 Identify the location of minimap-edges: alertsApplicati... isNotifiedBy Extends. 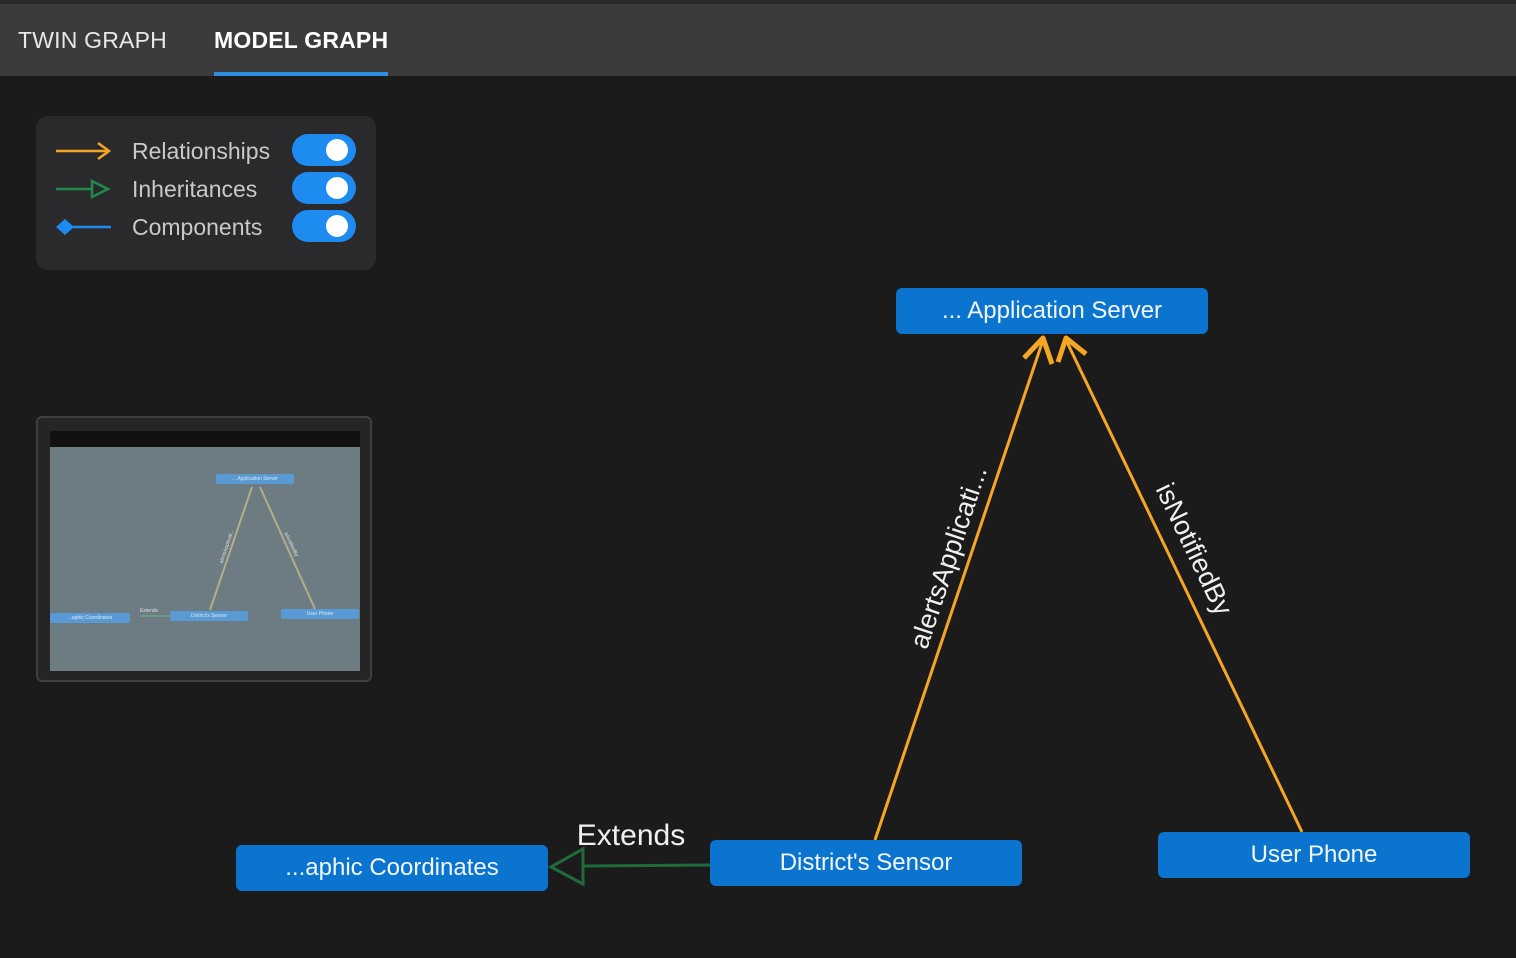
(228, 551).